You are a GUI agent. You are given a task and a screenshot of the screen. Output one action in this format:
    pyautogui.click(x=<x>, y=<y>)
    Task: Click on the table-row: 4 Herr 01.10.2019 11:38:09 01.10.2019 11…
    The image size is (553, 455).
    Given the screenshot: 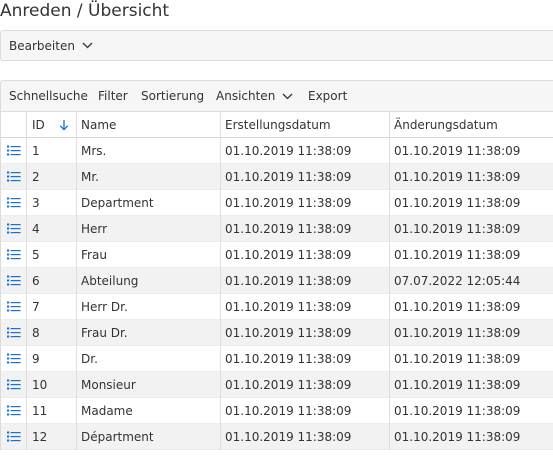 What is the action you would take?
    pyautogui.click(x=277, y=229)
    